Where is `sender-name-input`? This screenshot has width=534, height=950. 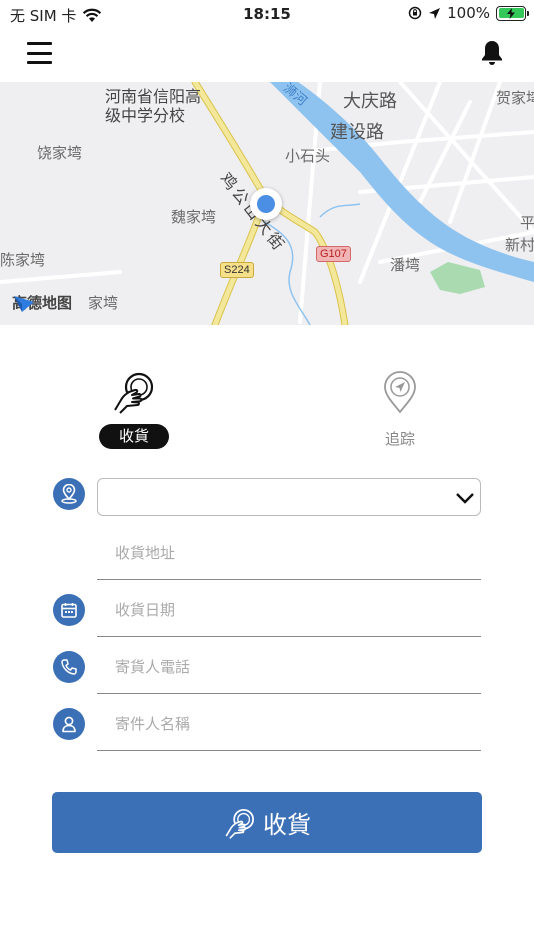 sender-name-input is located at coordinates (290, 724).